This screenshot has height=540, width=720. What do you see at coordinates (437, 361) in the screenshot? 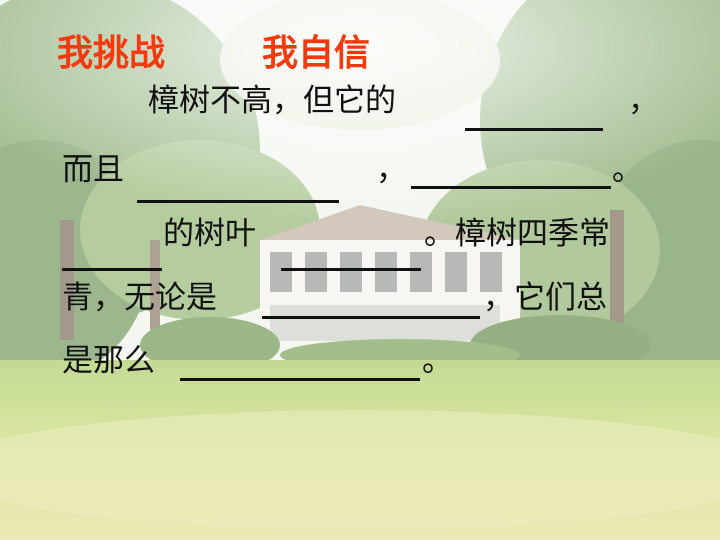
I see `line6-period: 。` at bounding box center [437, 361].